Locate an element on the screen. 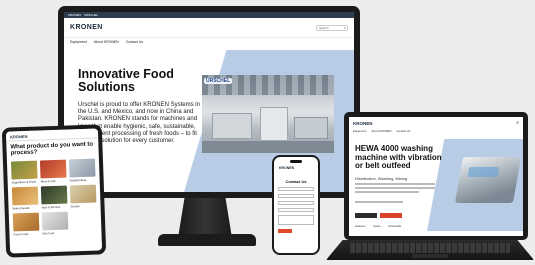 This screenshot has height=265, width=535. machine-water is located at coordinates (483, 172).